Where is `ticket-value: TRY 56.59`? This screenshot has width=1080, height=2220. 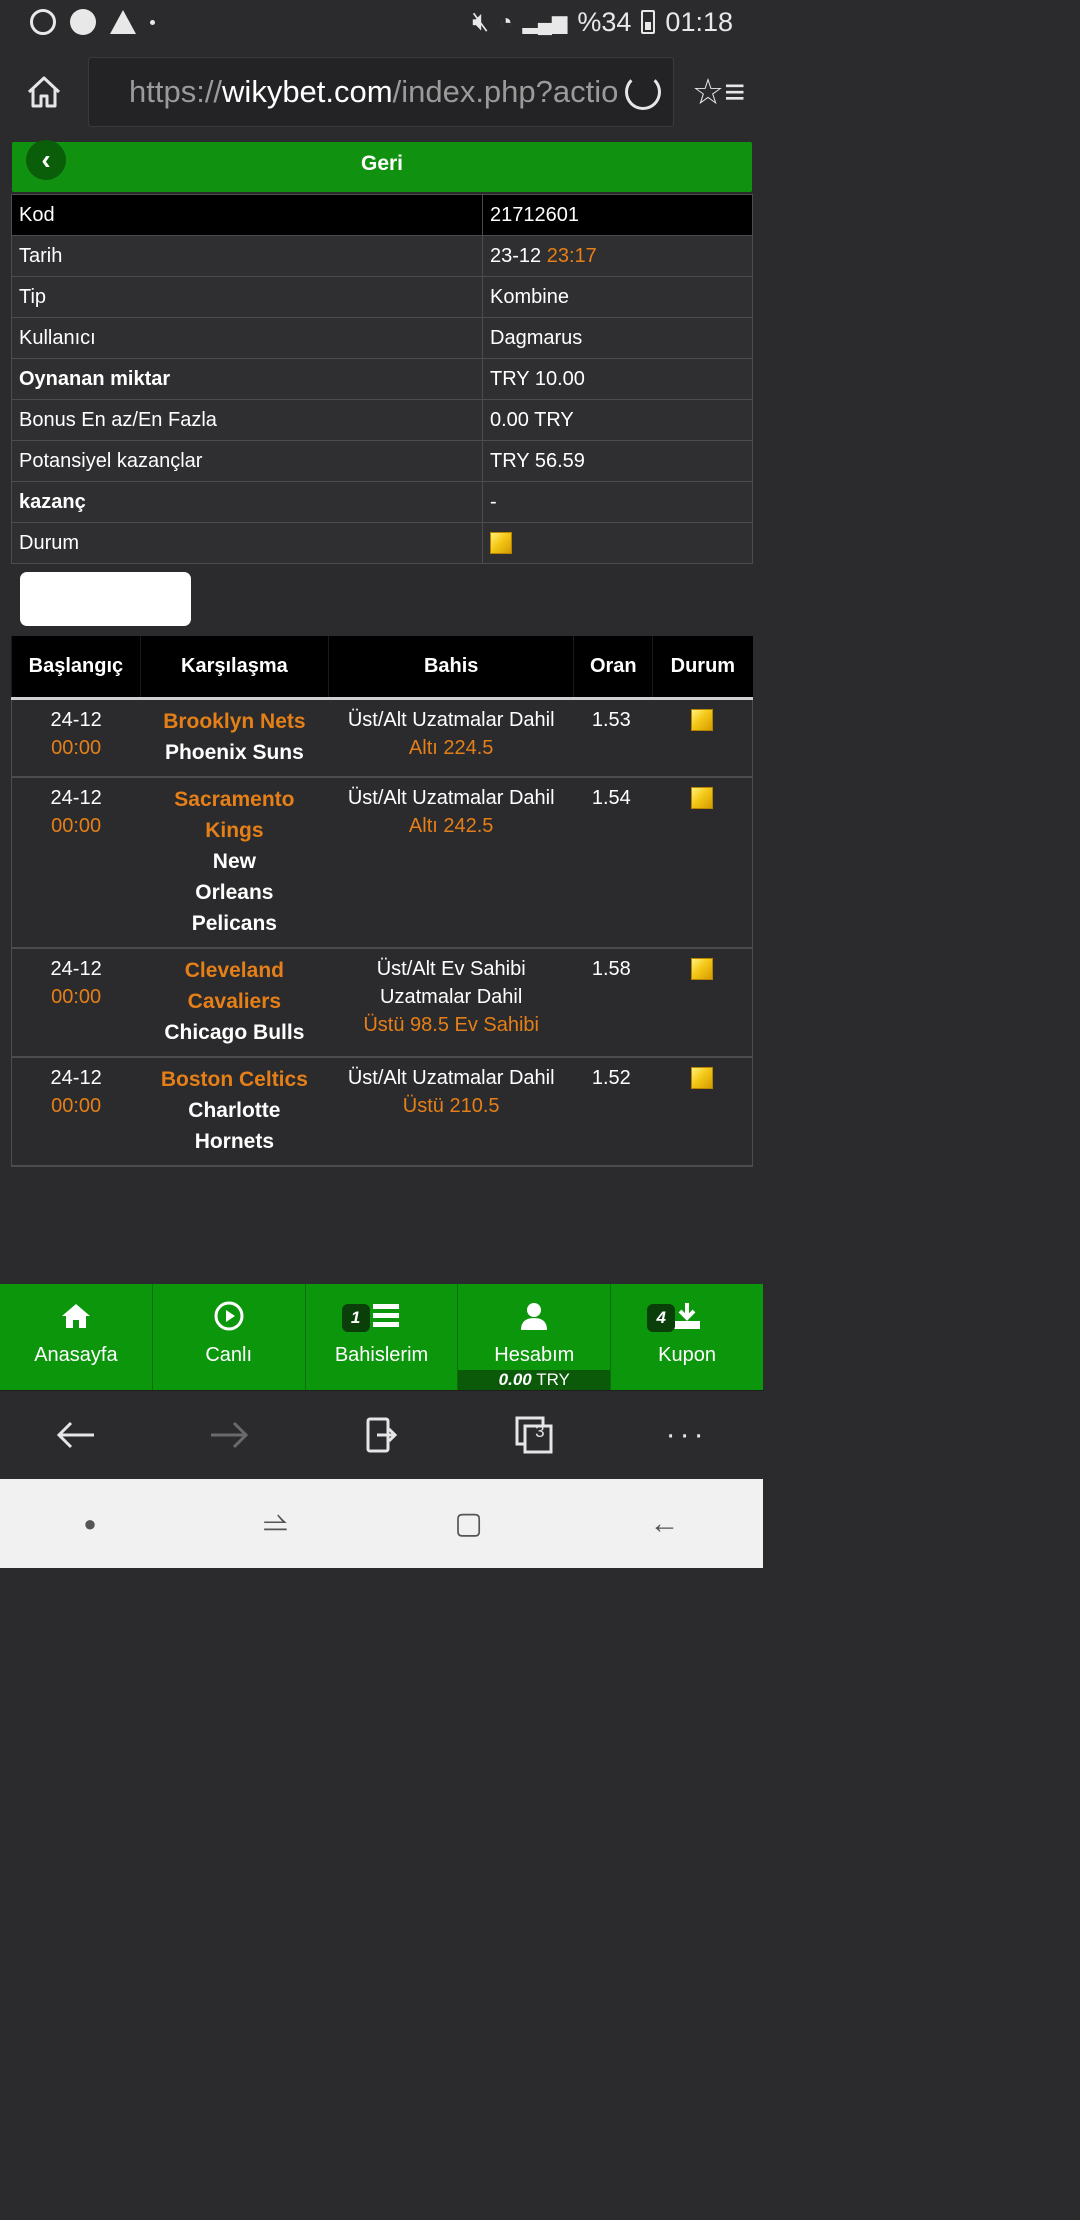 ticket-value: TRY 56.59 is located at coordinates (617, 461).